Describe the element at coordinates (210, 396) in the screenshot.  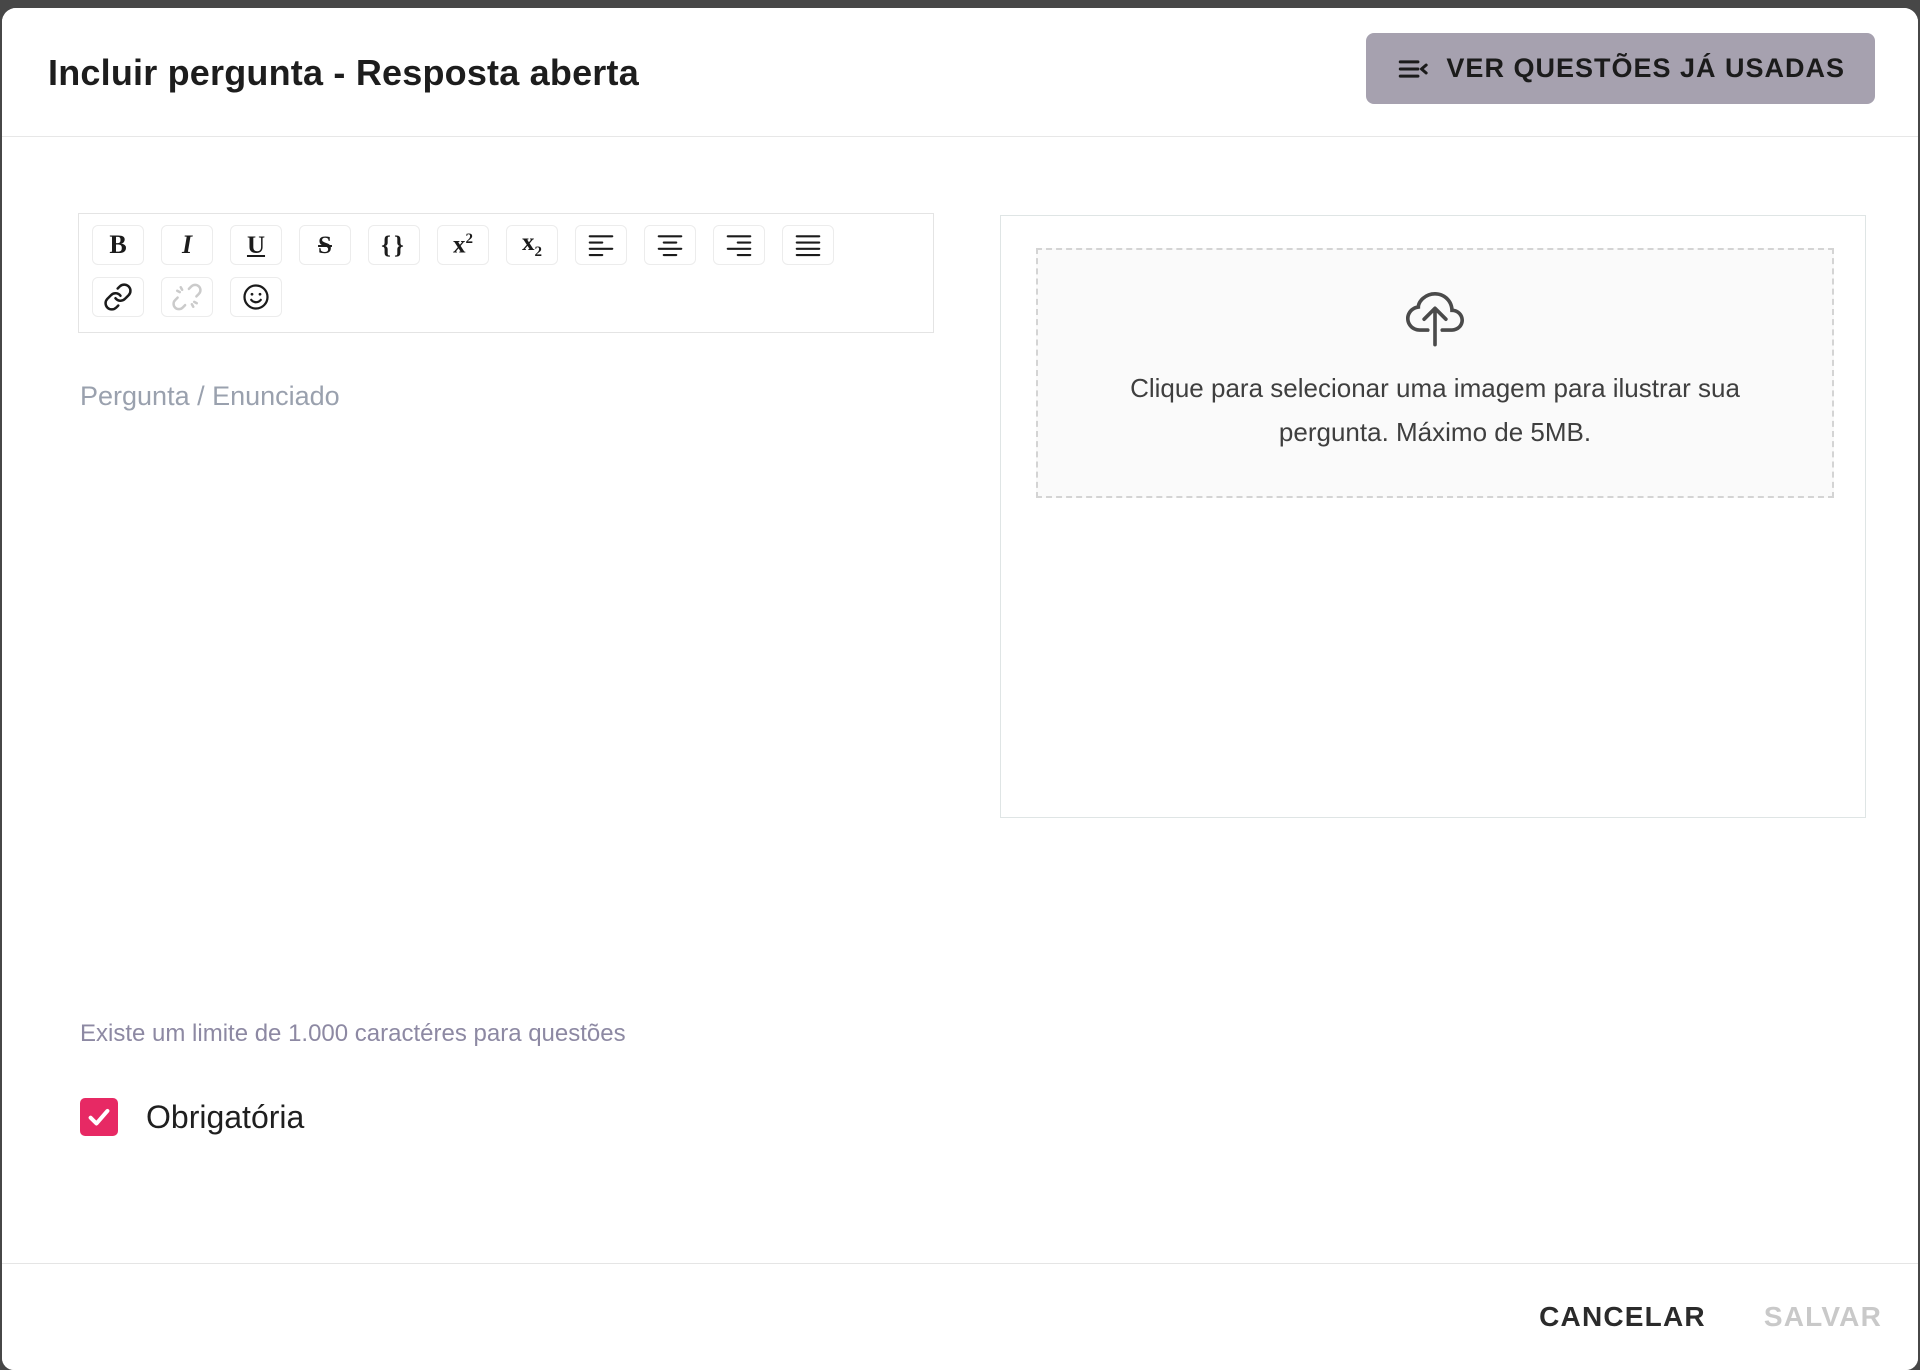
I see `question-placeholder: Pergunta / Enunciado` at that location.